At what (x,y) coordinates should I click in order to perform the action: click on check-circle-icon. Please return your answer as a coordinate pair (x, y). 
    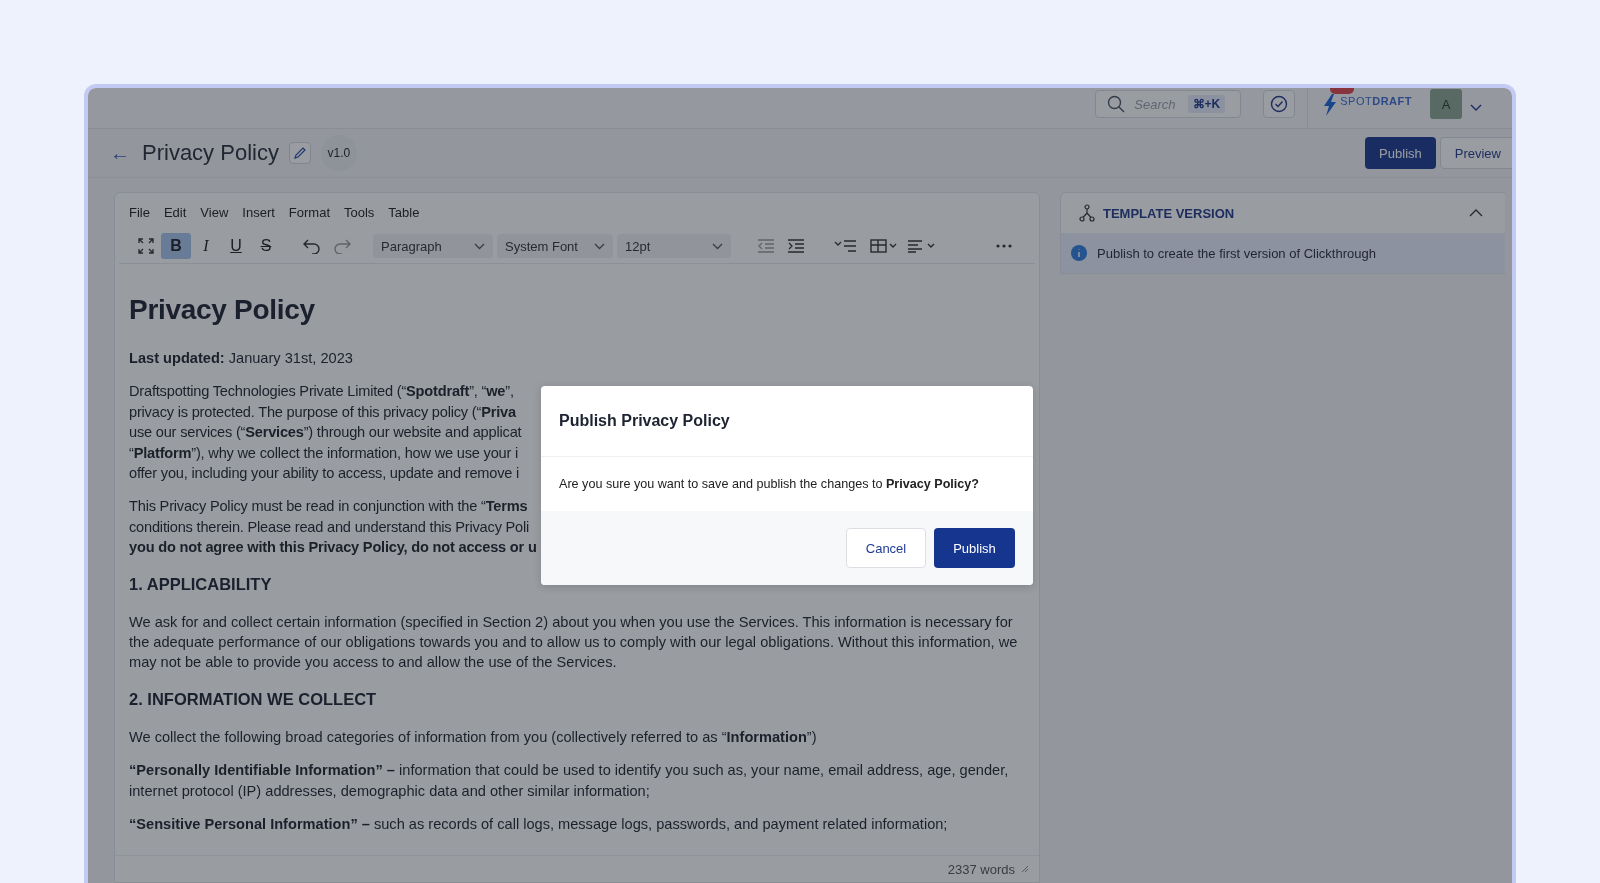
    Looking at the image, I should click on (1279, 104).